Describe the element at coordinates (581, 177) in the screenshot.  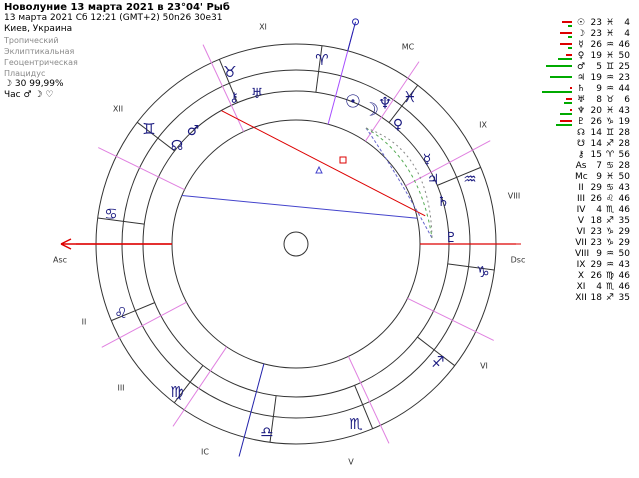
I see `planet-symbol: Mc` at that location.